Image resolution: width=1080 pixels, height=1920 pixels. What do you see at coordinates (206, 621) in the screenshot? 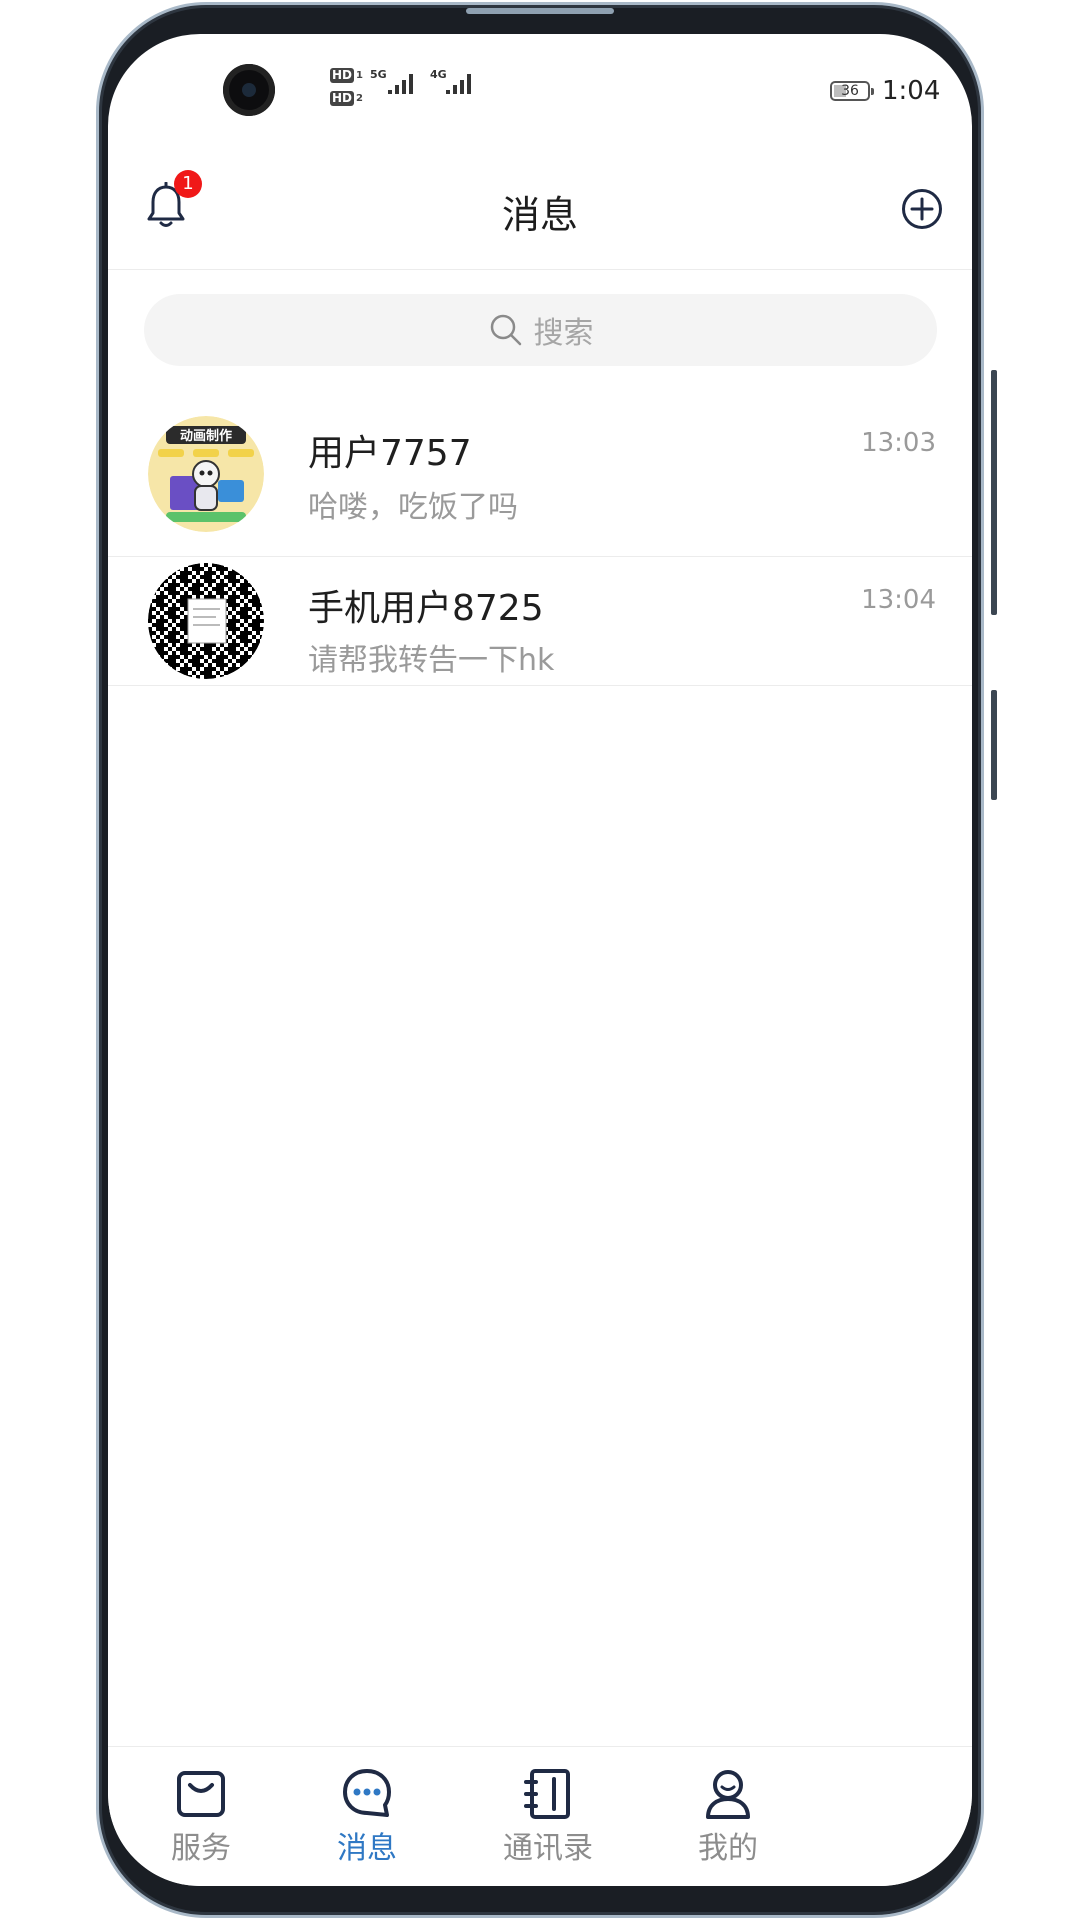
I see `qr-code-avatar` at bounding box center [206, 621].